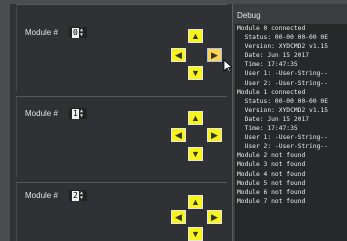  What do you see at coordinates (271, 156) in the screenshot?
I see `debug-log-line: Module 2 not found` at bounding box center [271, 156].